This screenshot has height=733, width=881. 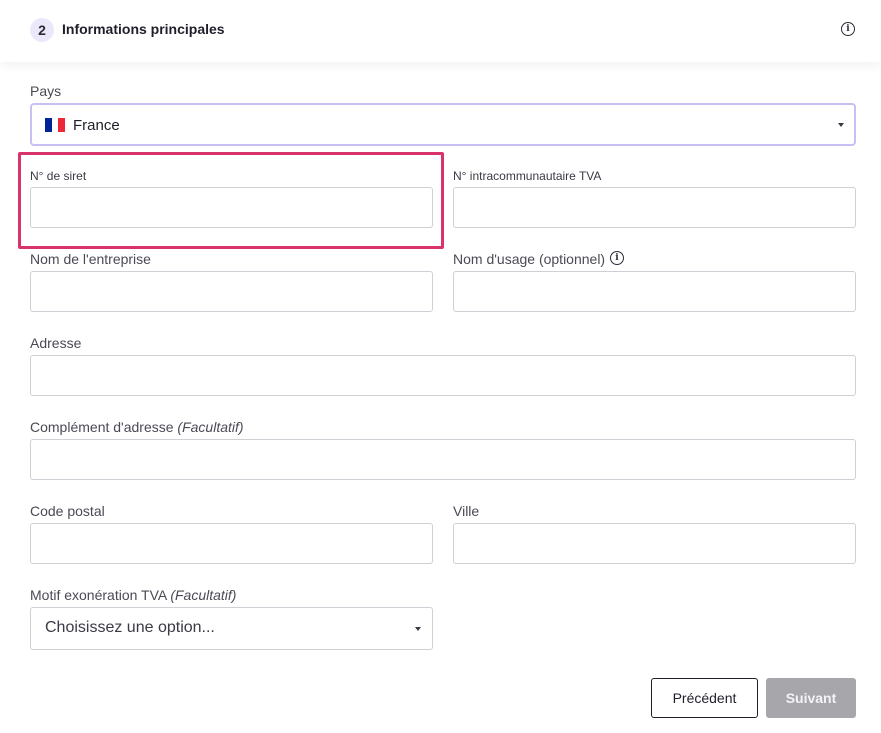 I want to click on previous-button: Précédent, so click(x=704, y=698).